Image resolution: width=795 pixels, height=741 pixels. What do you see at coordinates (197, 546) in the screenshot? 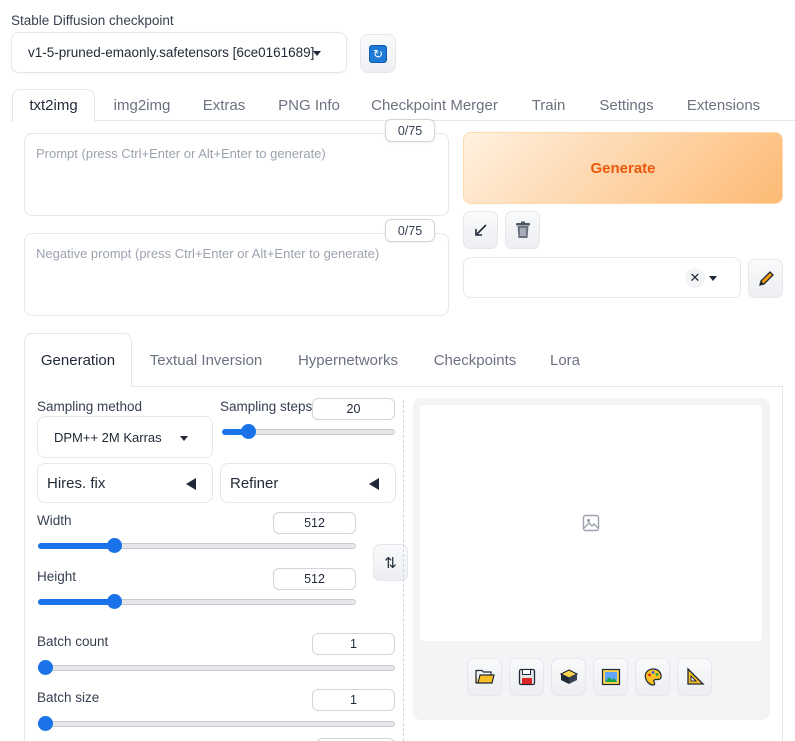
I see `width-slider` at bounding box center [197, 546].